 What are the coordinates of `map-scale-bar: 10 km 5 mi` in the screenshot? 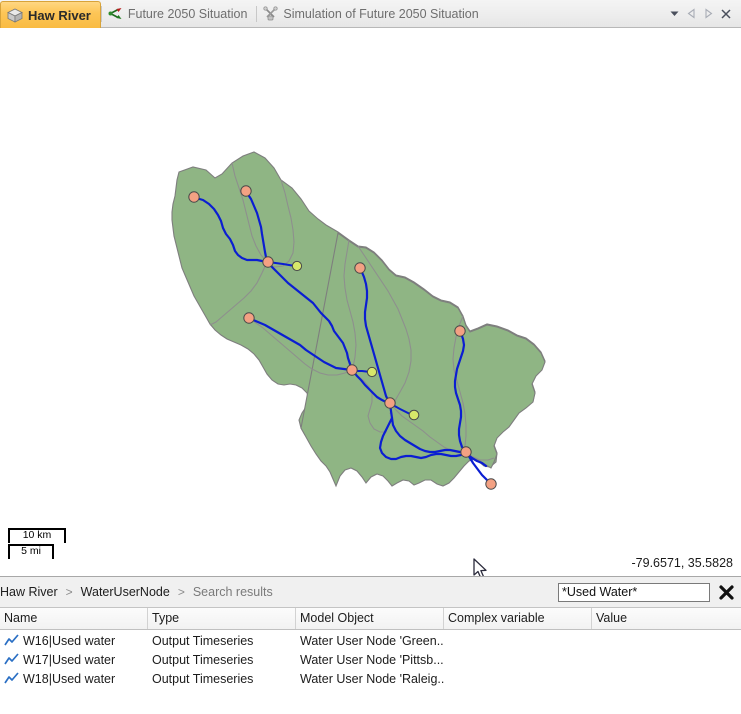 It's located at (57, 544).